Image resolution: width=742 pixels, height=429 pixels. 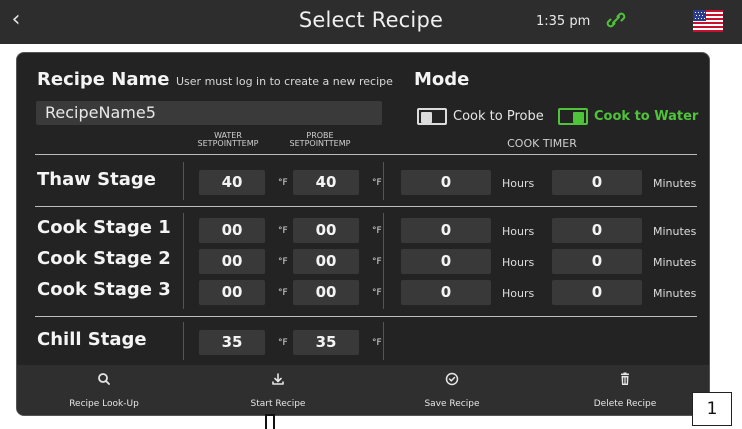 What do you see at coordinates (452, 404) in the screenshot?
I see `save-recipe-label: Save Recipe` at bounding box center [452, 404].